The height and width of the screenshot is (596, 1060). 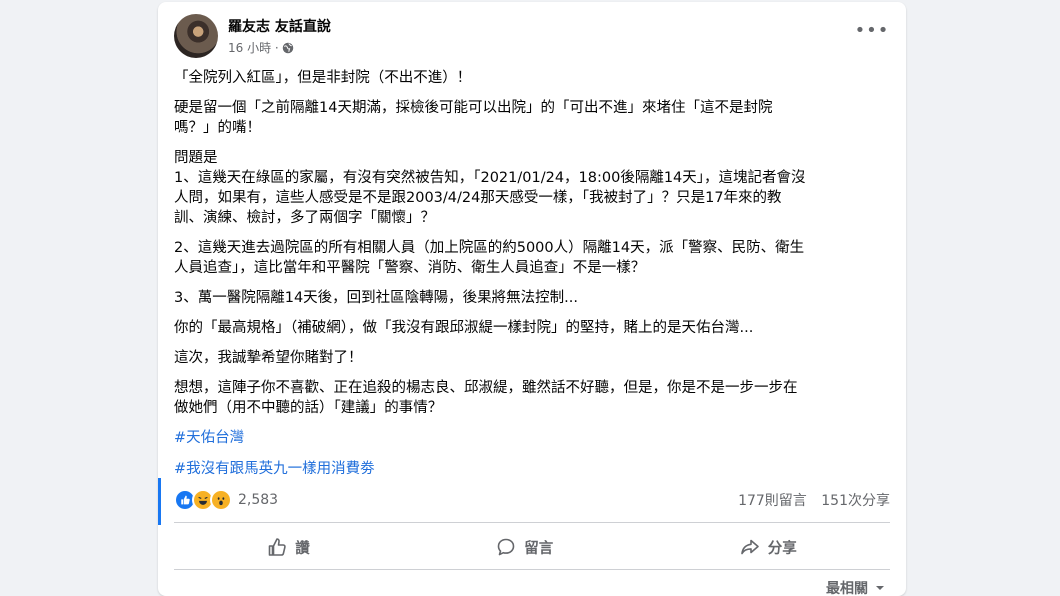 I want to click on more-options-button: •••, so click(x=872, y=33).